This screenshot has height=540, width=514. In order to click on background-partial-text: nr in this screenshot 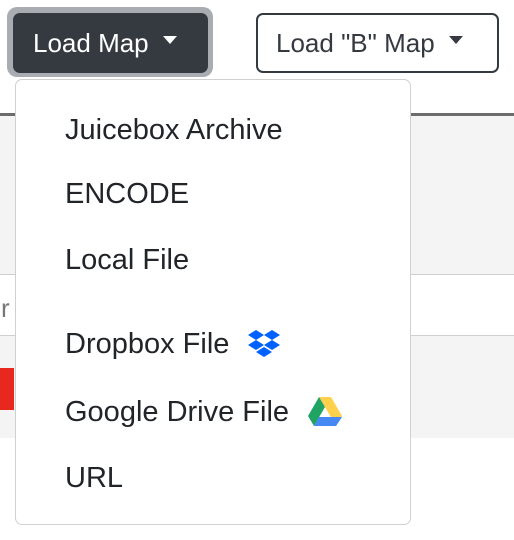, I will do `click(5, 308)`.